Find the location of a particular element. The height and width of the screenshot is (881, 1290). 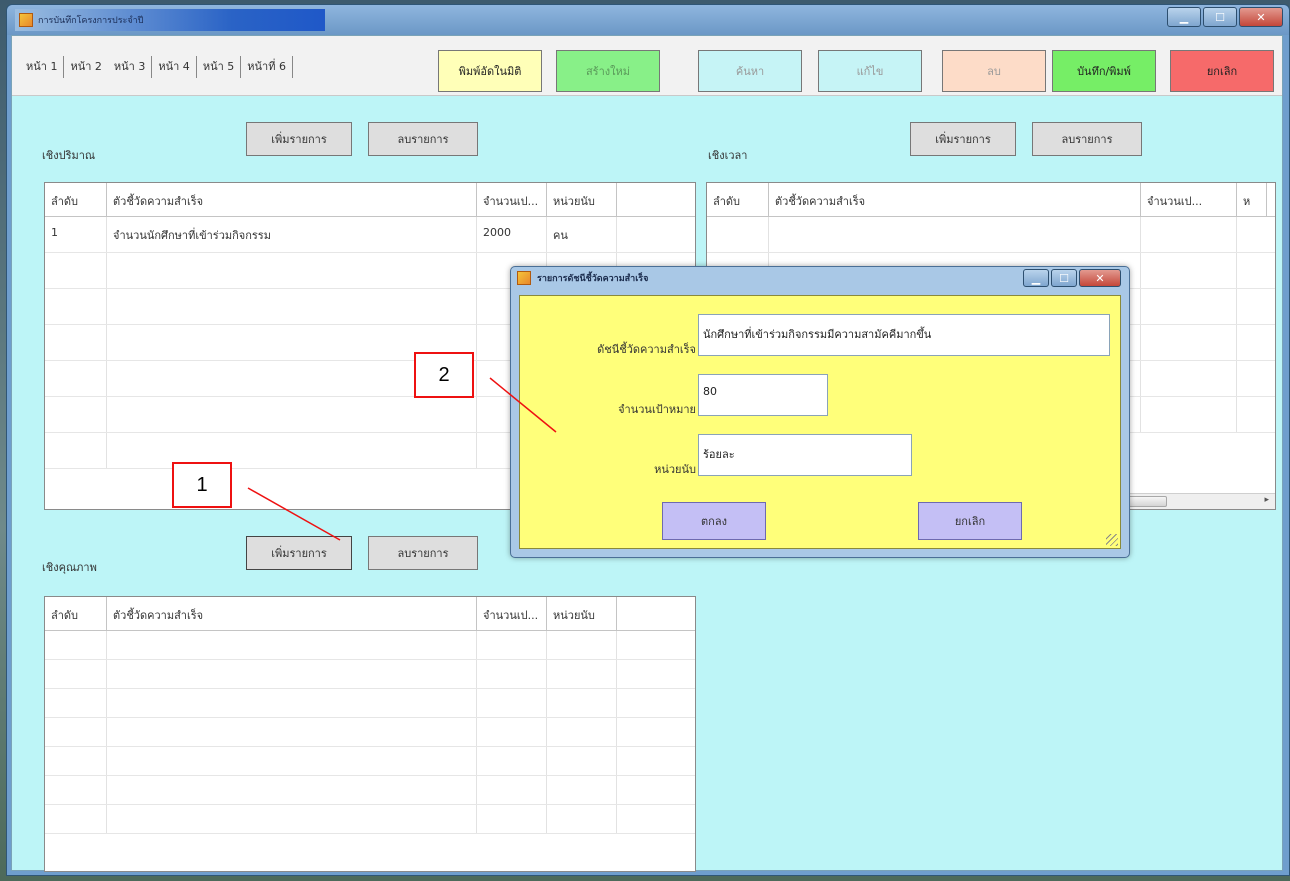

cell-indicator: จำนวนนักศึกษาที่เข้าร่วมกิจกรรม is located at coordinates (292, 234).